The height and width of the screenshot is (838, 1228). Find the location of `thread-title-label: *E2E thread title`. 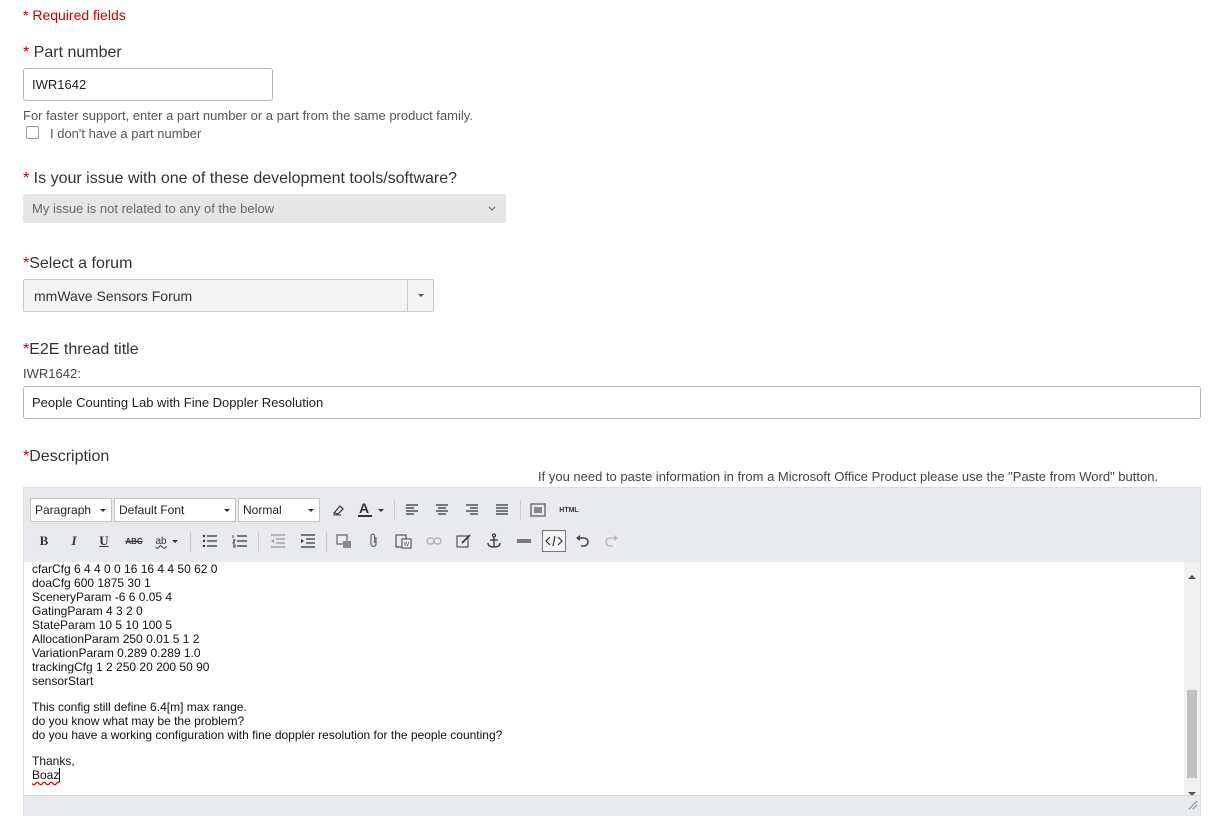

thread-title-label: *E2E thread title is located at coordinates (81, 350).